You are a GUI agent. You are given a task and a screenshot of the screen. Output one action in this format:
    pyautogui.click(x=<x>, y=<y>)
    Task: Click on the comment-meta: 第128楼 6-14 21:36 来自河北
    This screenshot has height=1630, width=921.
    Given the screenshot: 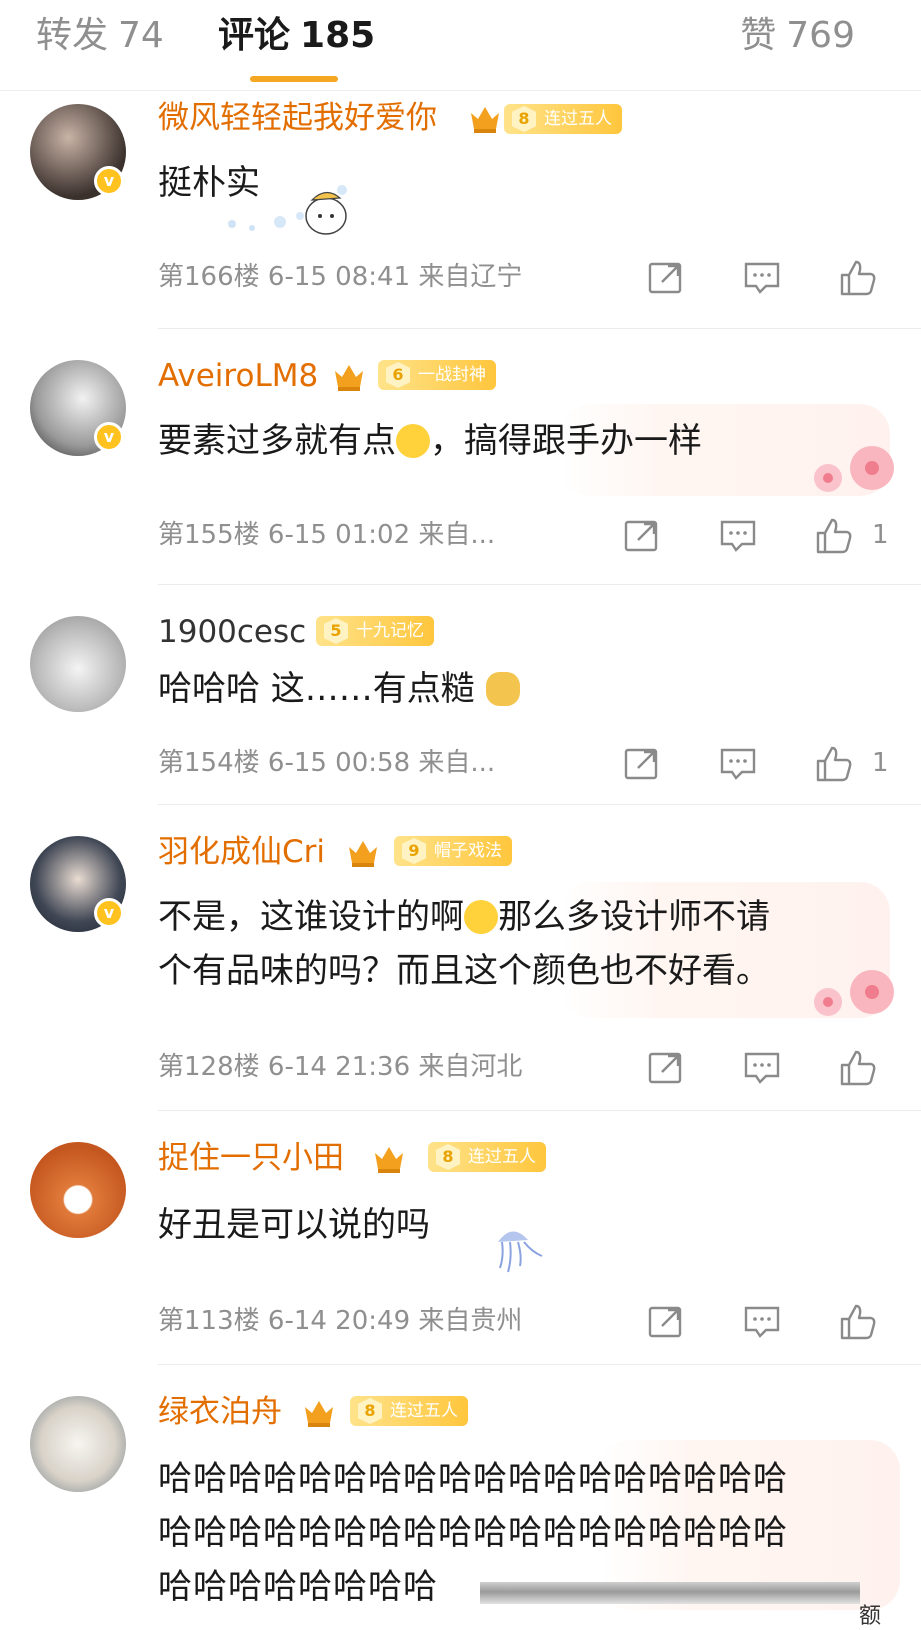 What is the action you would take?
    pyautogui.click(x=340, y=1067)
    